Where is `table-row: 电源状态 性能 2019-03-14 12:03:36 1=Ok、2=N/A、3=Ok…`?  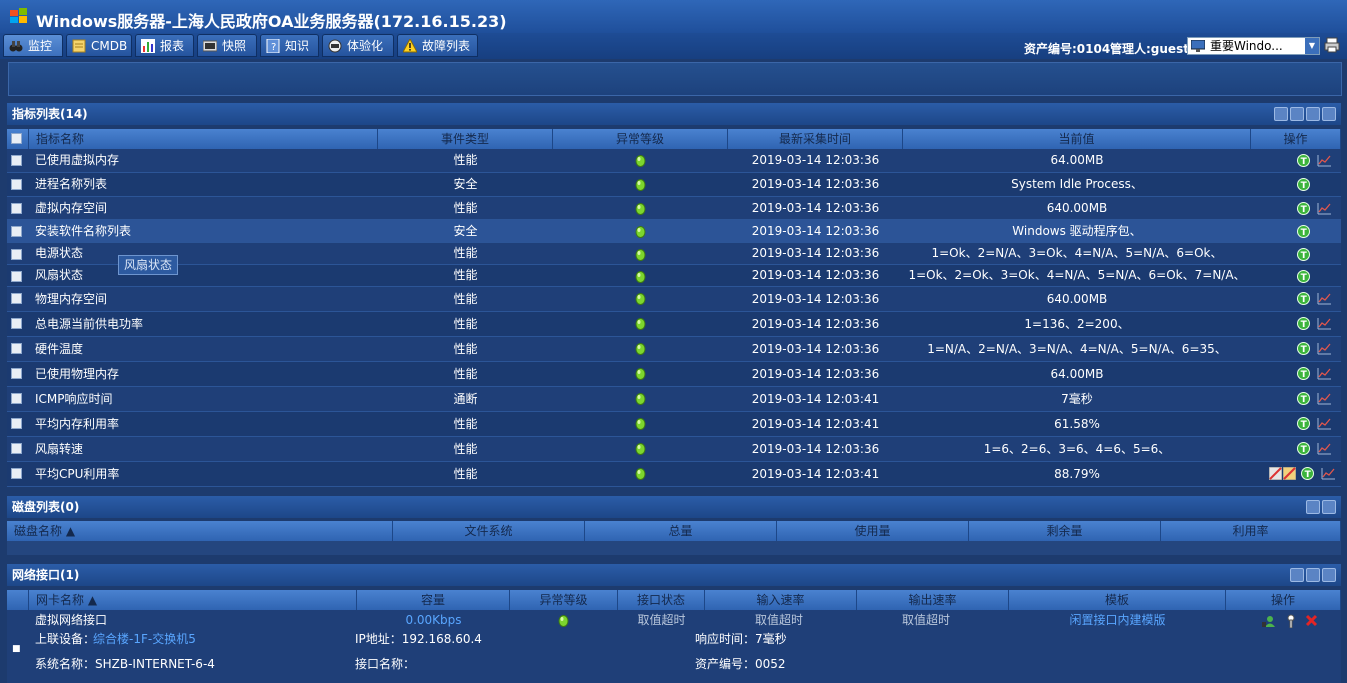
table-row: 电源状态 性能 2019-03-14 12:03:36 1=Ok、2=N/A、3=Ok… is located at coordinates (674, 254).